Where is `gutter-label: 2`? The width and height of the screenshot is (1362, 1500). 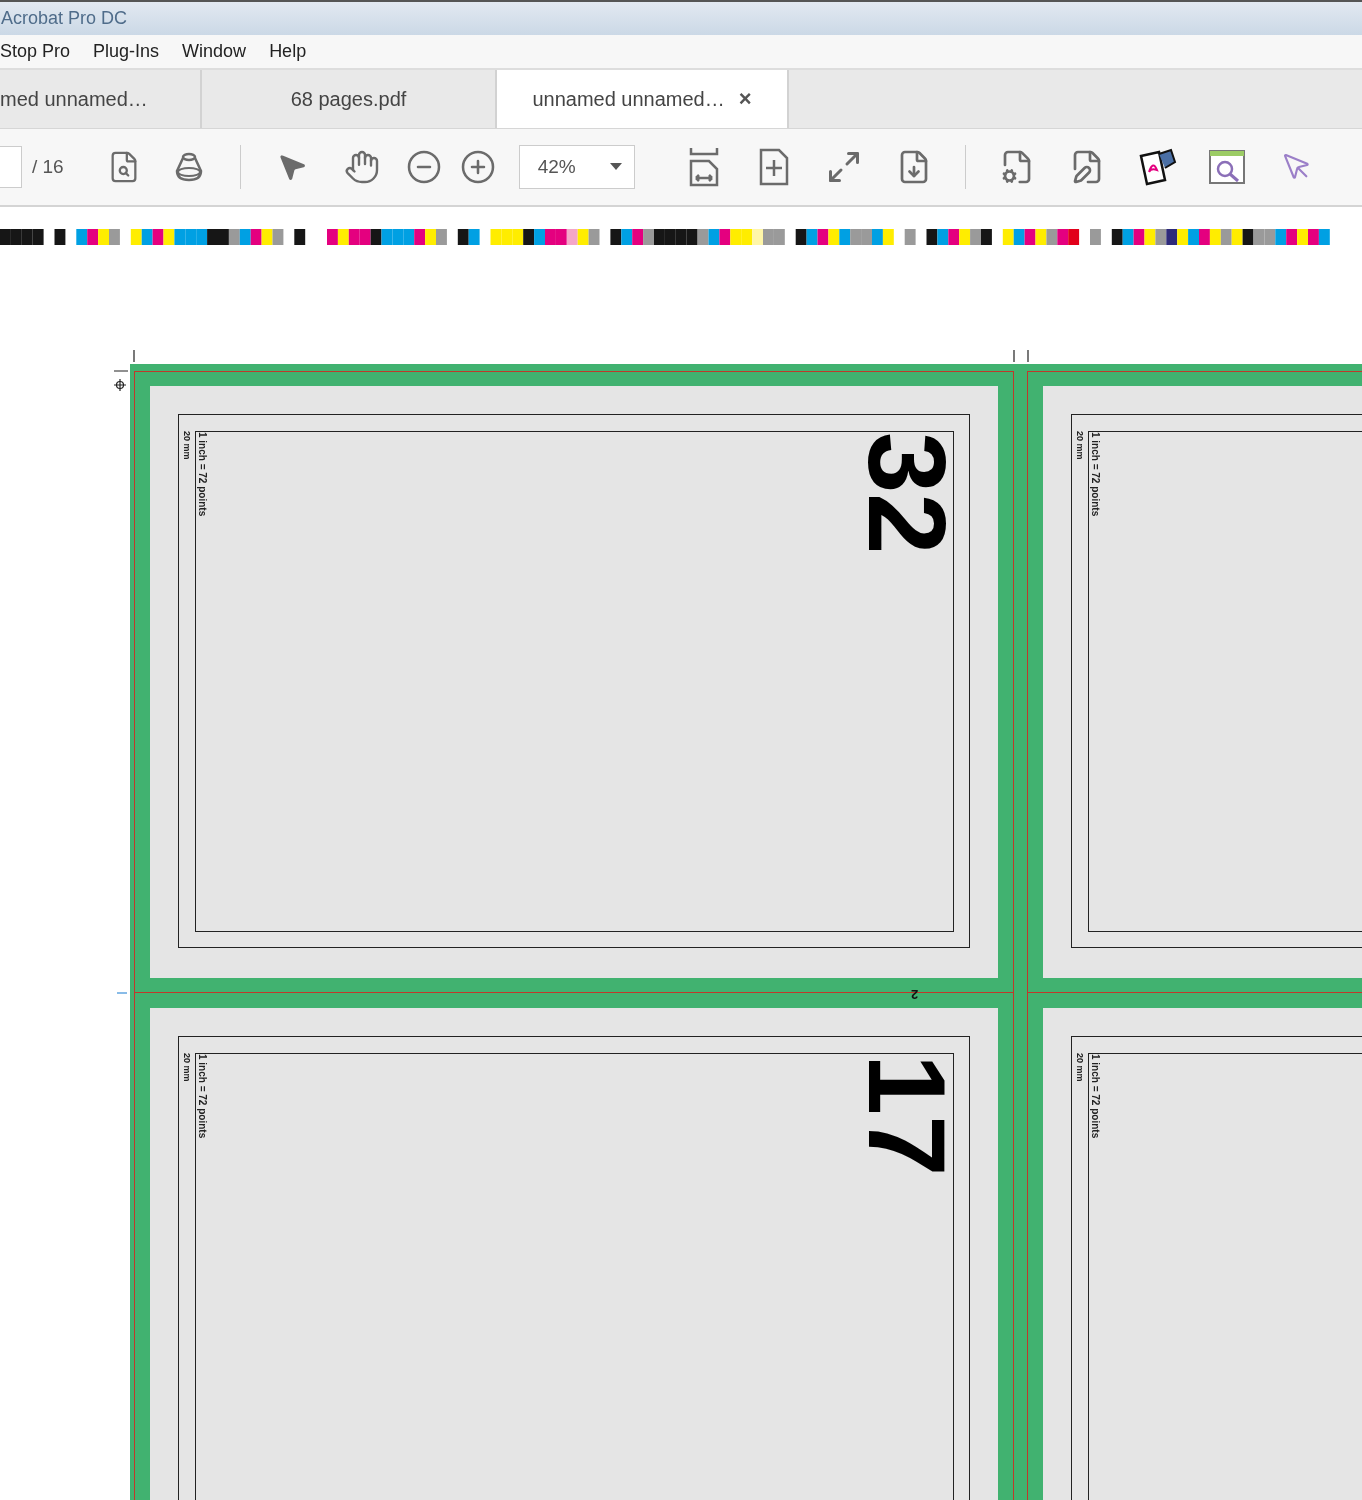
gutter-label: 2 is located at coordinates (915, 994).